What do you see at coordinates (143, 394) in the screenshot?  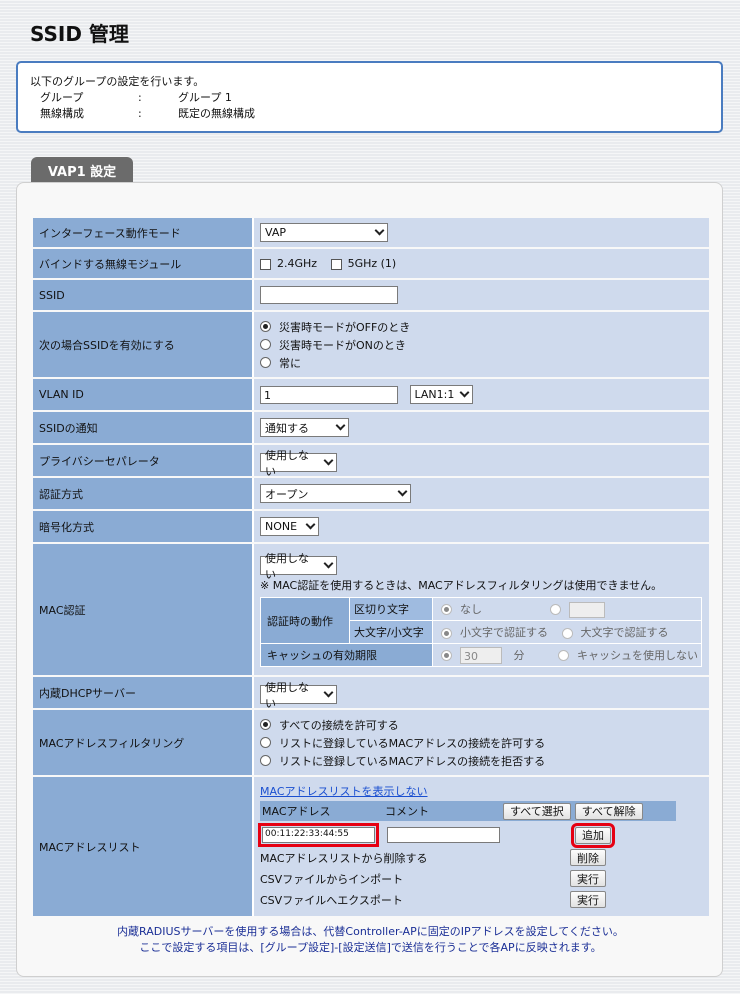 I see `label-vlan: VLAN ID` at bounding box center [143, 394].